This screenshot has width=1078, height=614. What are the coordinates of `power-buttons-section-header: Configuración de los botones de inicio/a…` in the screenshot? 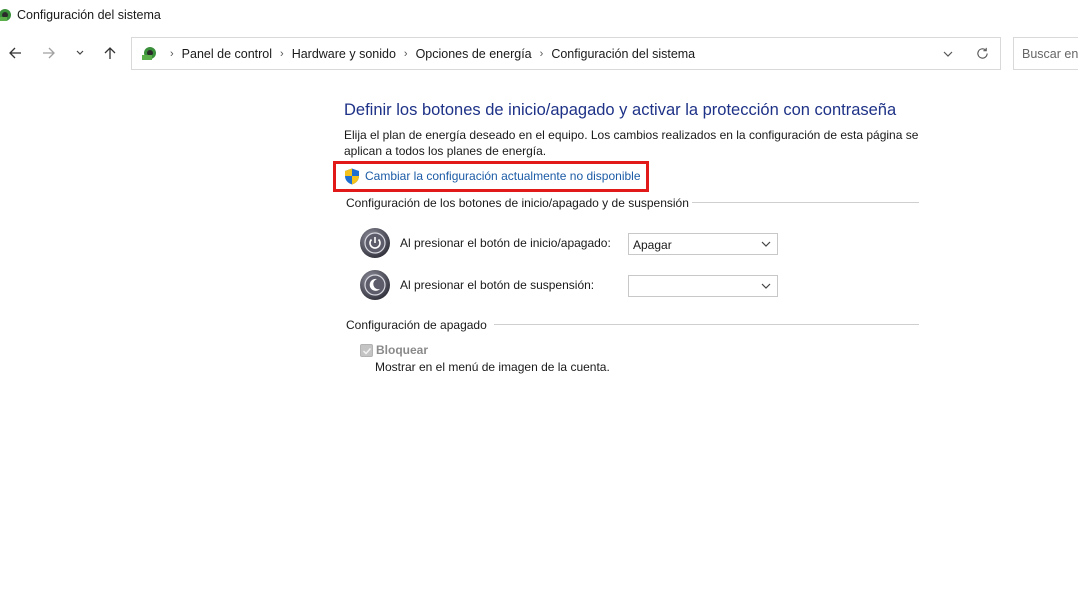 It's located at (517, 203).